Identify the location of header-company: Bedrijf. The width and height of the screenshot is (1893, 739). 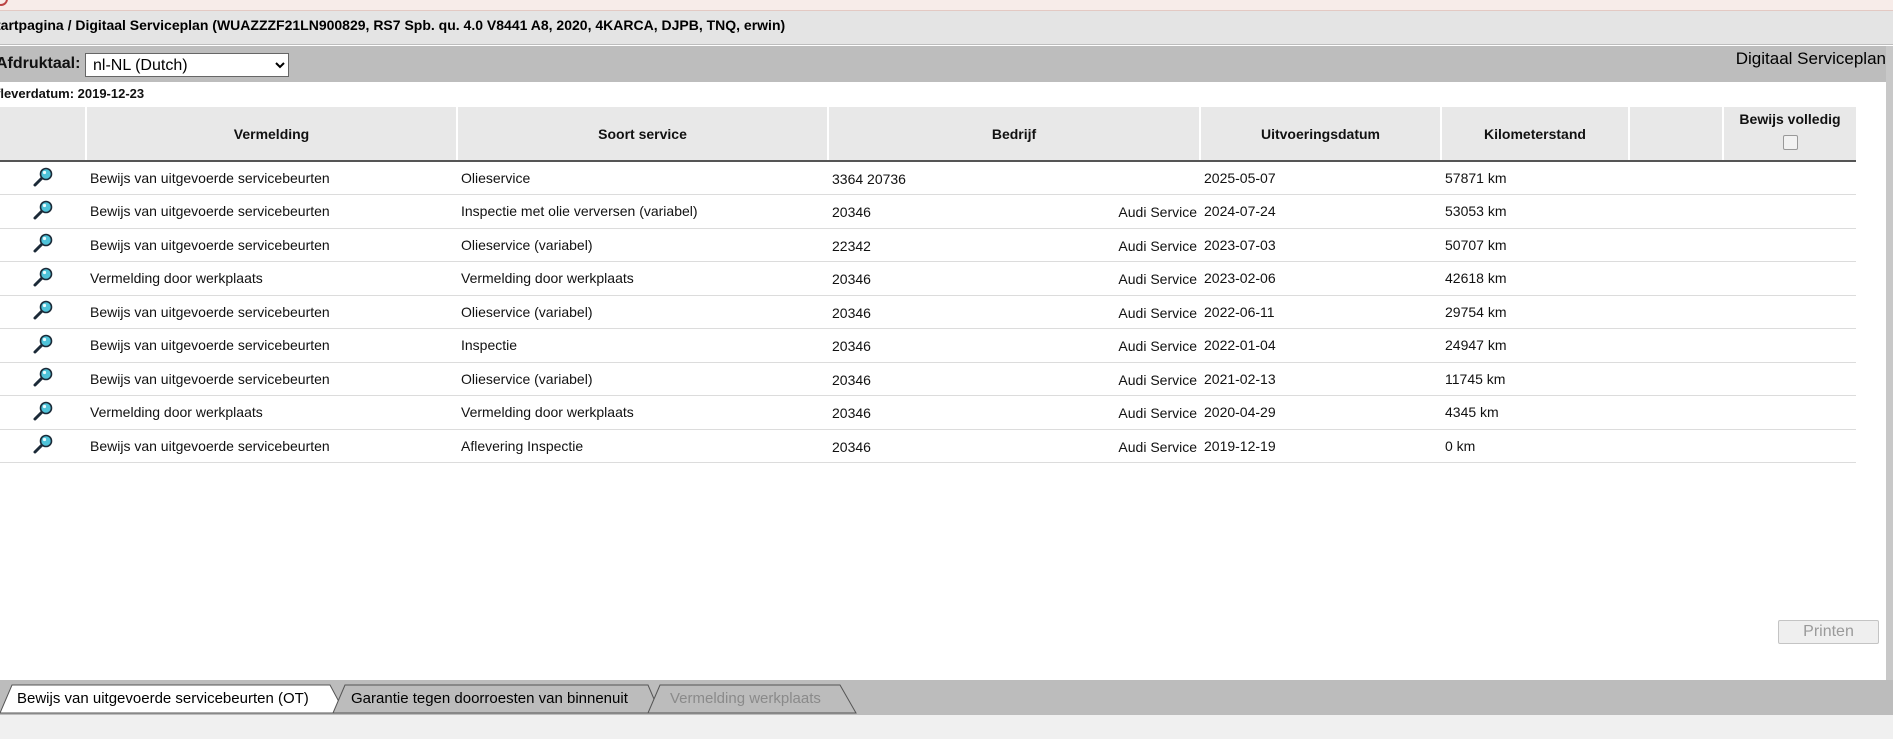
(1014, 134).